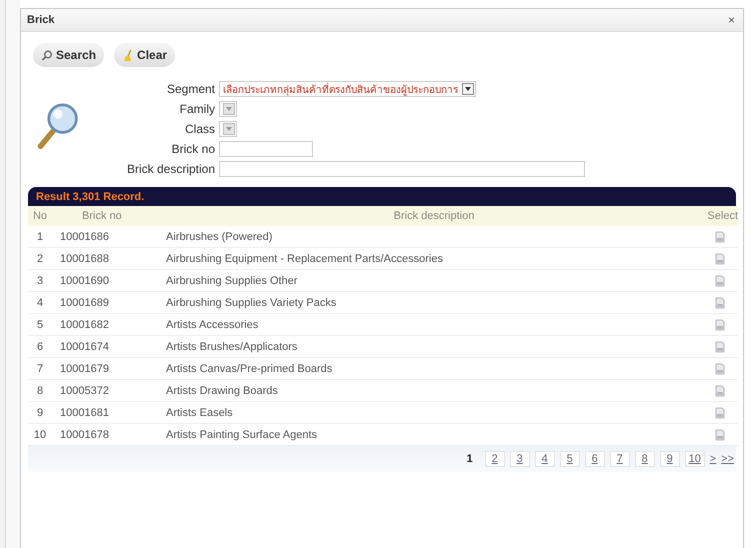 The height and width of the screenshot is (548, 752). What do you see at coordinates (128, 55) in the screenshot?
I see `broom-icon` at bounding box center [128, 55].